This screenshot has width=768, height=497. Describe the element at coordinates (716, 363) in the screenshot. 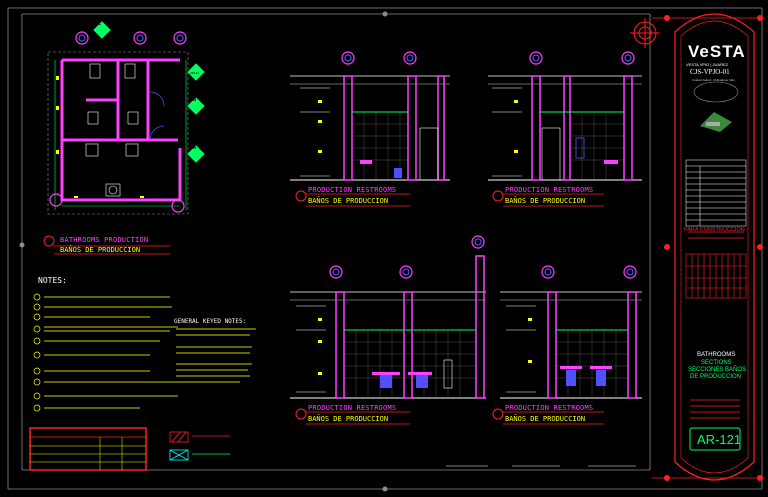

I see `sheet-name-2: SECTIONS` at that location.